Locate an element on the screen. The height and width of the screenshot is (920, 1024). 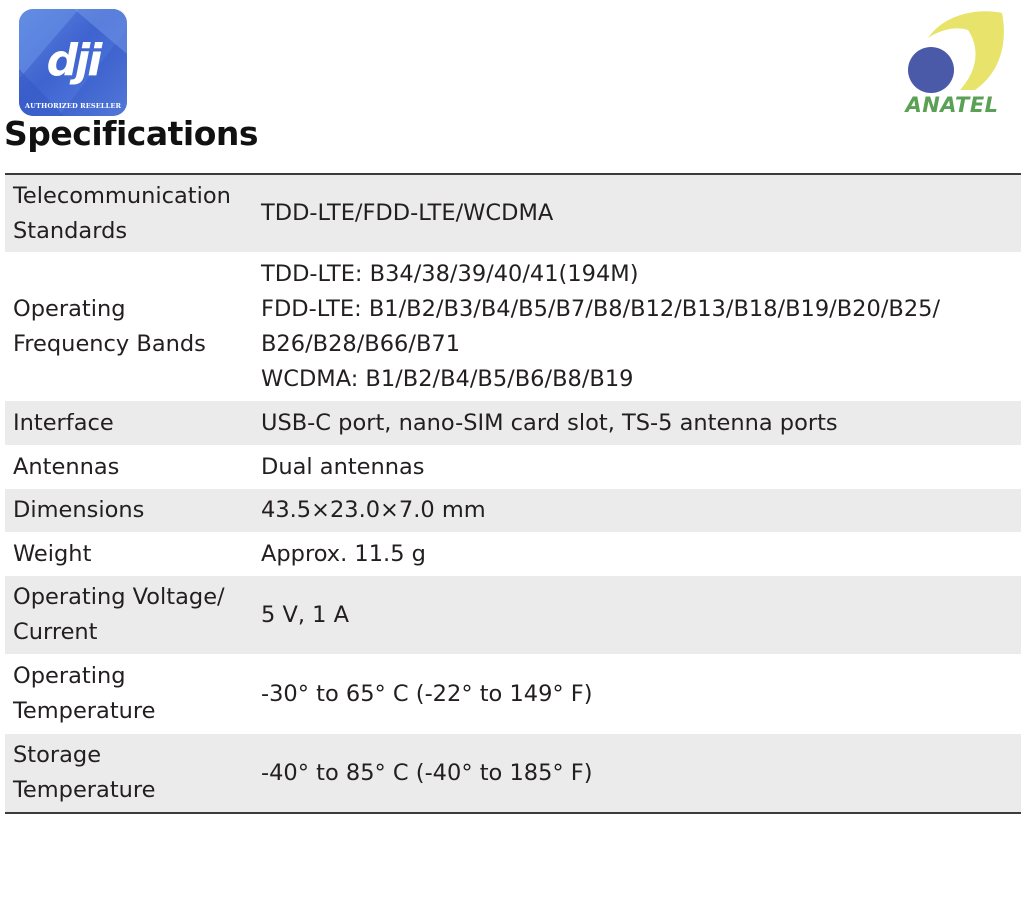
spec-label-line: Standards is located at coordinates (70, 230).